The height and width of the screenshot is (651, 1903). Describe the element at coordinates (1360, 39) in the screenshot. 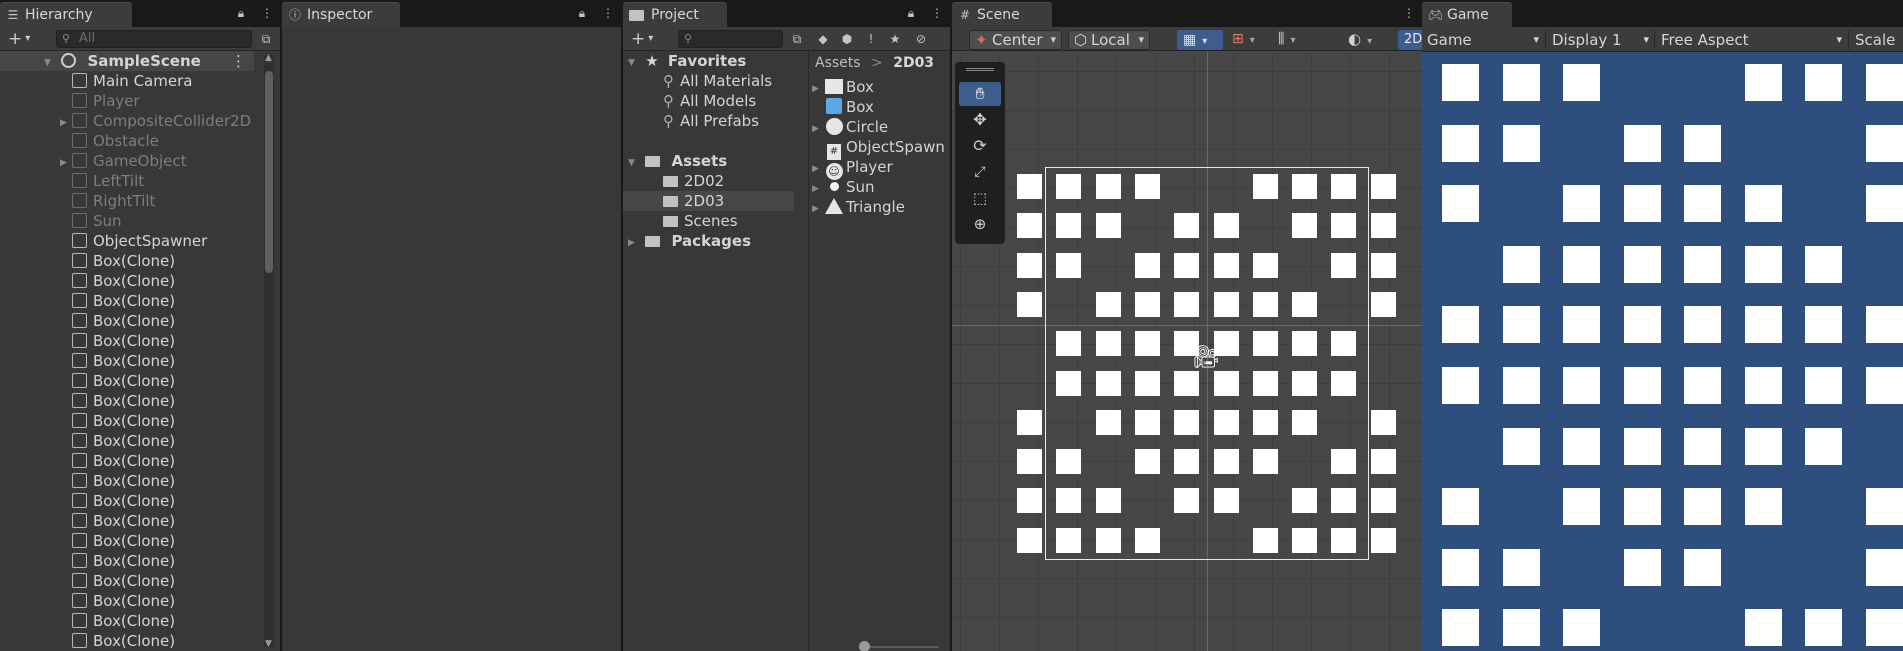

I see `draw-mode-icon: ◐ ▾` at that location.